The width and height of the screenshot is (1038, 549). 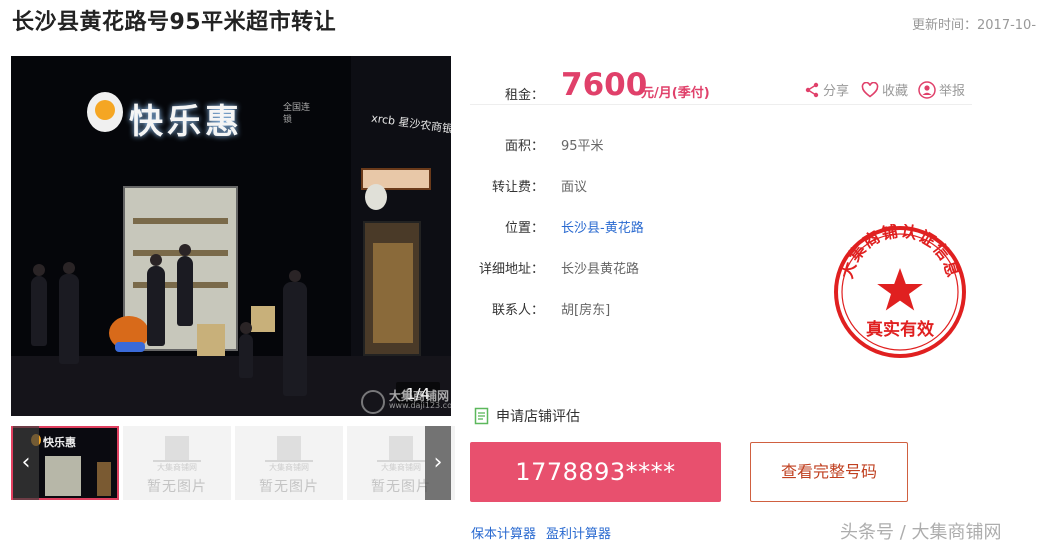 What do you see at coordinates (604, 85) in the screenshot?
I see `rent-amount: 7600` at bounding box center [604, 85].